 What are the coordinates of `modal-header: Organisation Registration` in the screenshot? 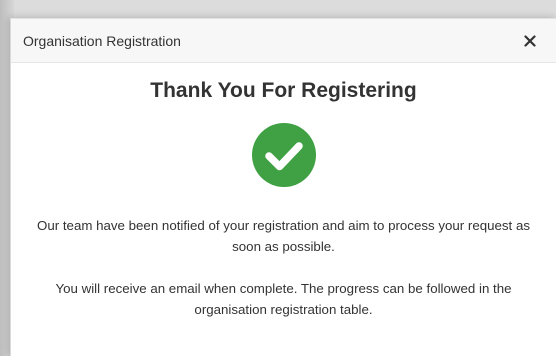 It's located at (283, 41).